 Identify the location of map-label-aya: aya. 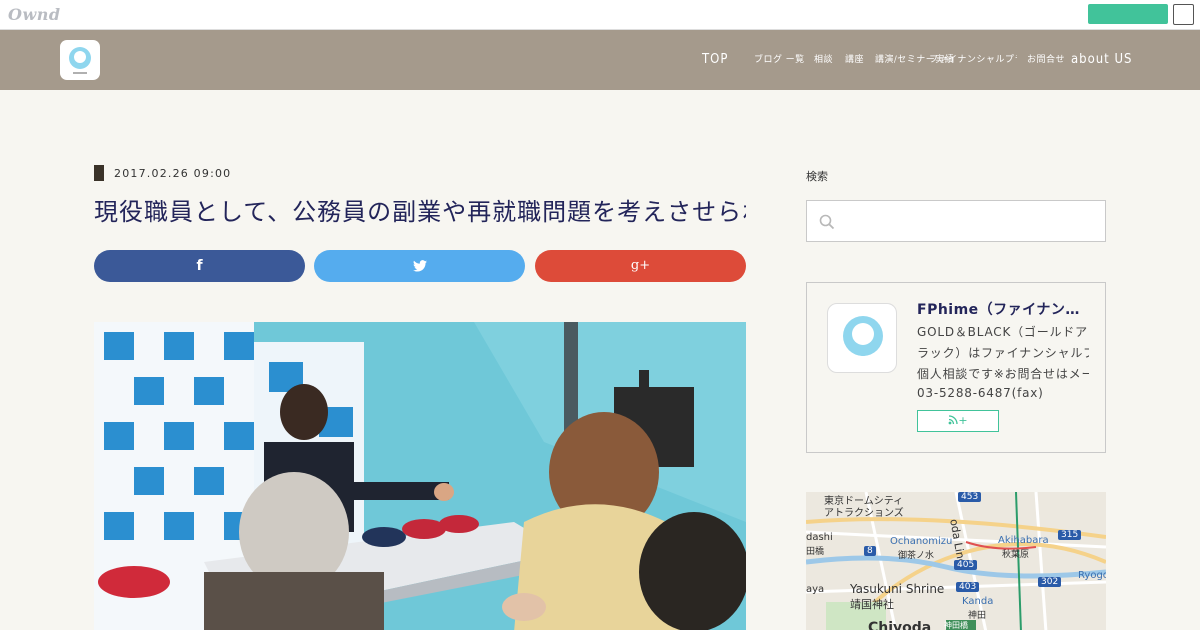
(815, 589).